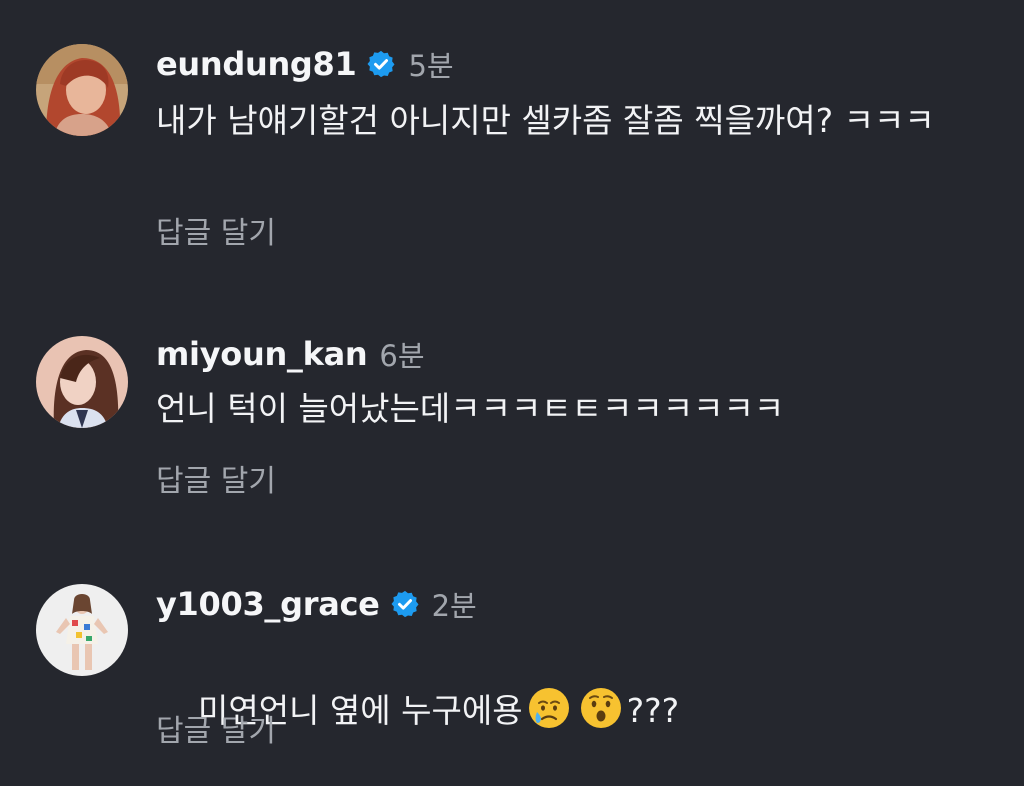  What do you see at coordinates (470, 408) in the screenshot?
I see `comment-text: 언니 턱이 늘어났는데ㅋㅋㅋㅌㅌㅋㅋㅋㅋㅋㅋ` at bounding box center [470, 408].